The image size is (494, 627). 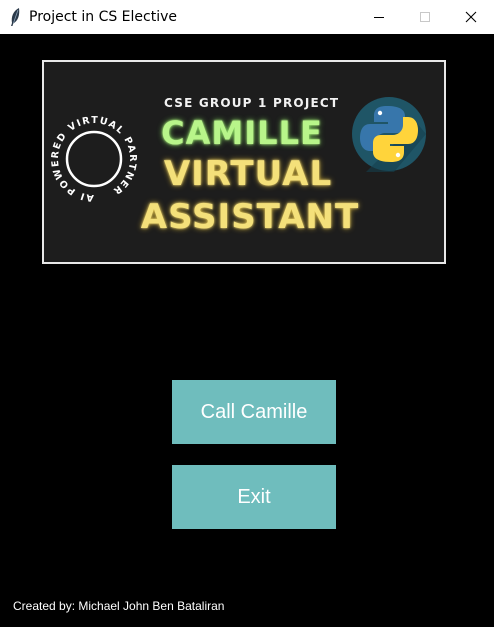 I want to click on feather-icon, so click(x=15, y=17).